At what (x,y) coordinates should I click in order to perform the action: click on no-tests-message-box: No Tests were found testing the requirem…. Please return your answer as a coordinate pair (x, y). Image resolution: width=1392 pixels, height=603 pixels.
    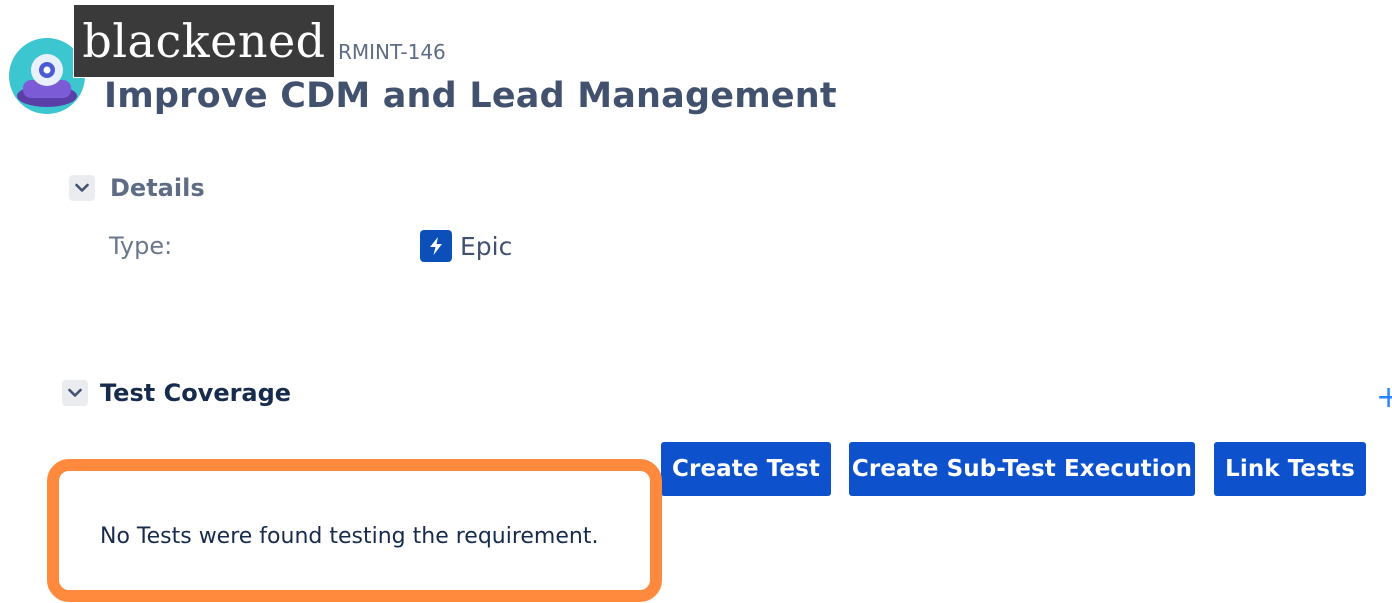
    Looking at the image, I should click on (354, 530).